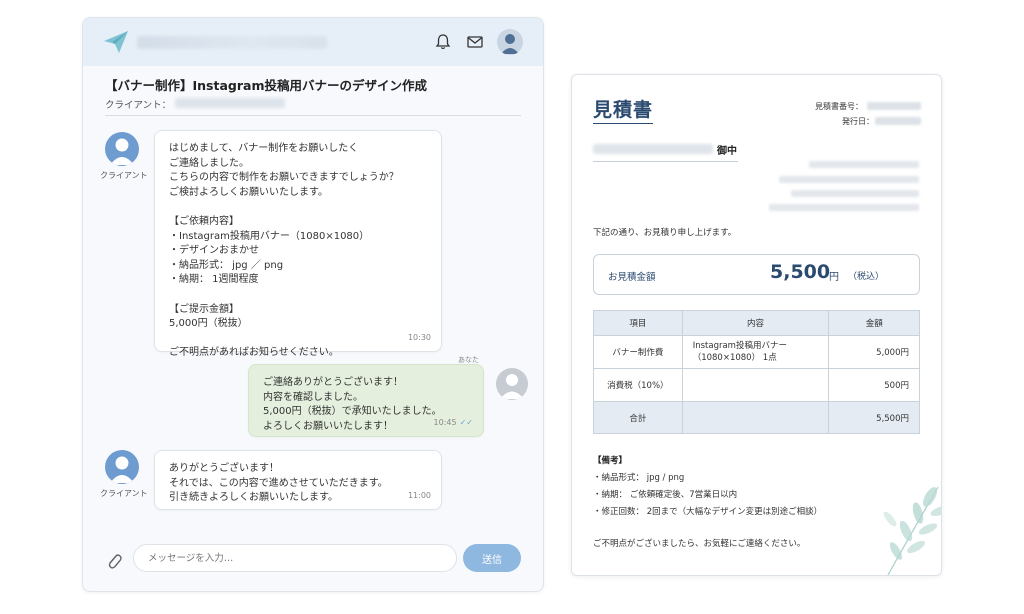 The width and height of the screenshot is (1024, 614). Describe the element at coordinates (209, 163) in the screenshot. I see `message-line: ご連絡しました。` at that location.